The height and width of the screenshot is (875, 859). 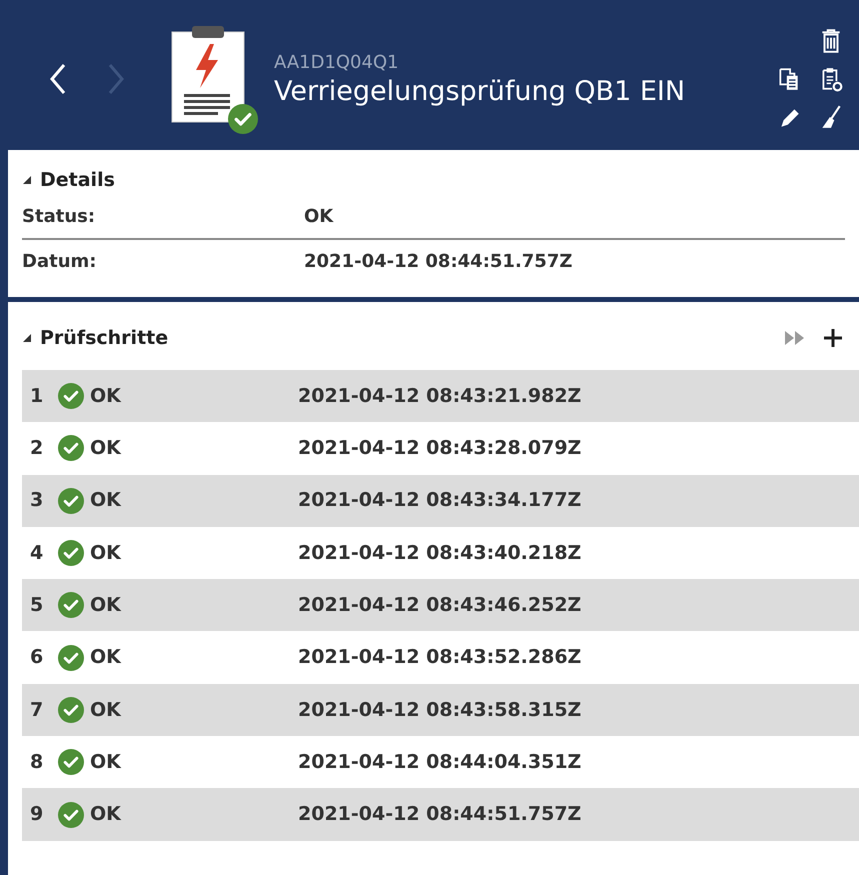 I want to click on step-timestamp: 2021-04-12 08:43:21.982Z, so click(x=440, y=396).